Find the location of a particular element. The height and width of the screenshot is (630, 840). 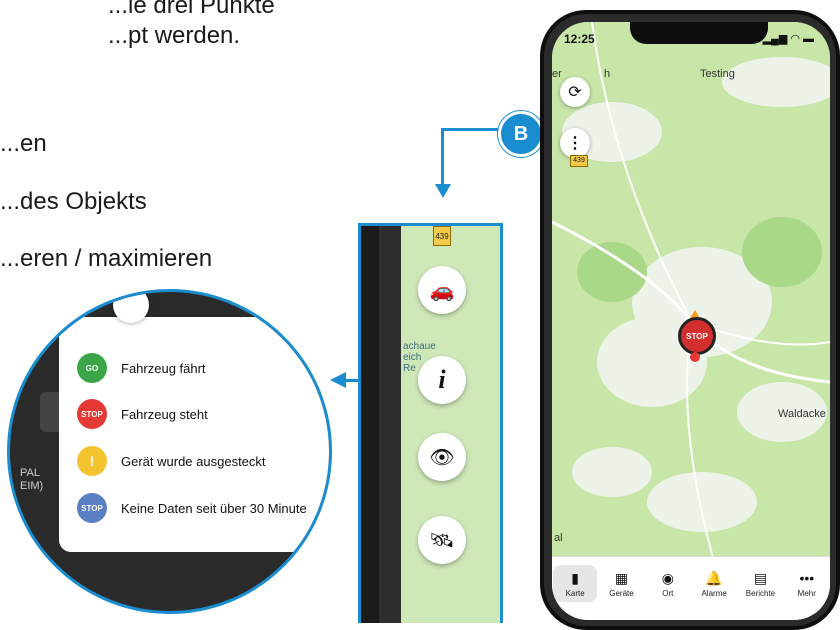

zoomed-map-strip: 439 achaue eich Re 🚗 i 👁 🛰 is located at coordinates (430, 423).